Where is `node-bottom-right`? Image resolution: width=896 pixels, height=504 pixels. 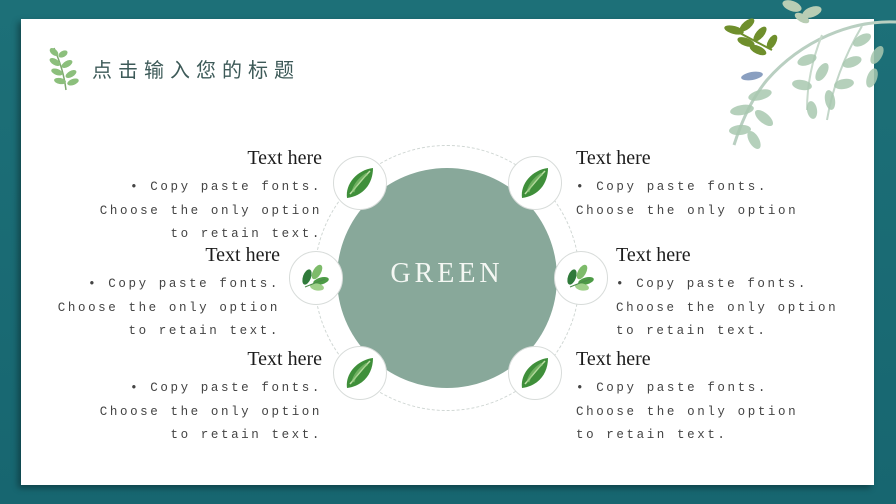
node-bottom-right is located at coordinates (535, 373).